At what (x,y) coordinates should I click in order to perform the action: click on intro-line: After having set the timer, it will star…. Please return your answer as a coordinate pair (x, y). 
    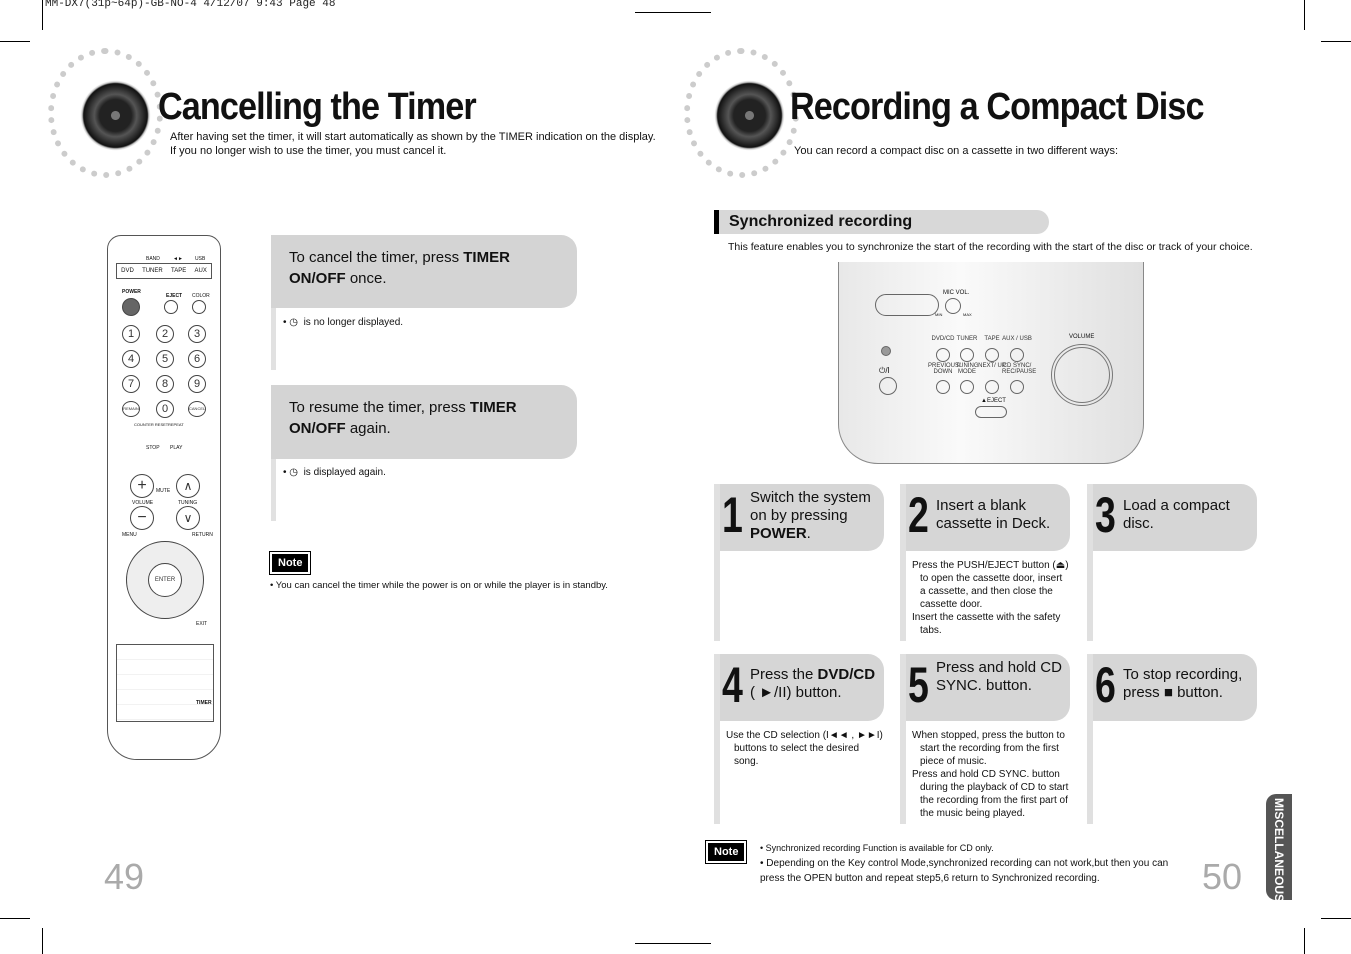
    Looking at the image, I should click on (413, 137).